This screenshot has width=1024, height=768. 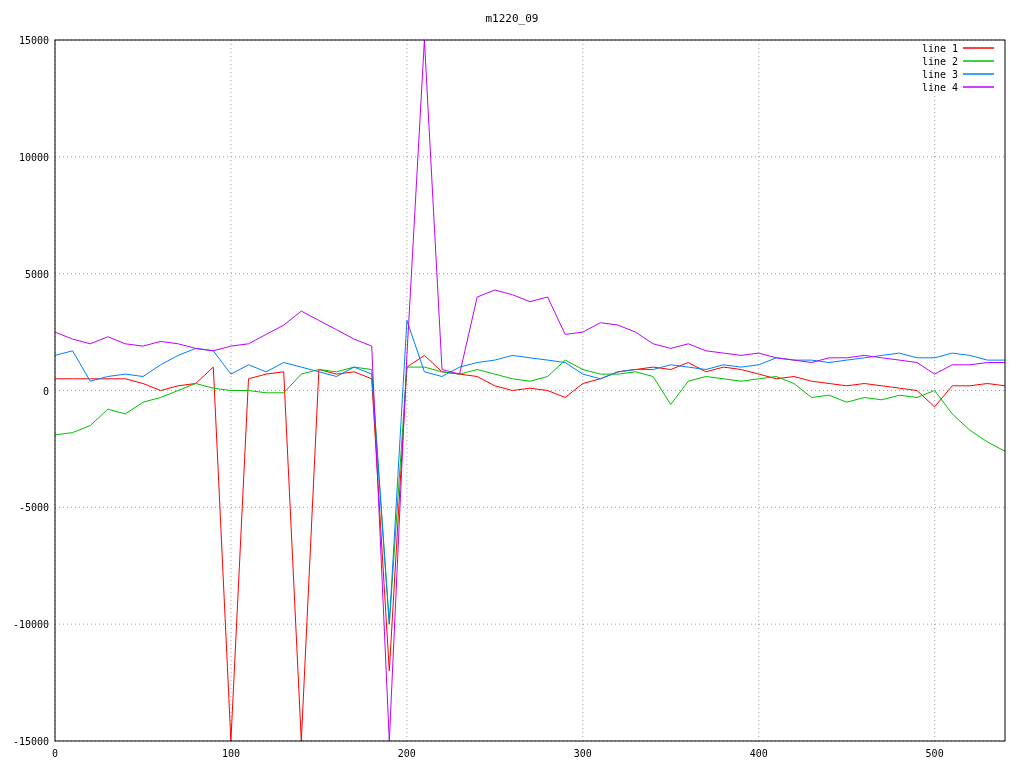 I want to click on y-tick-label: 0, so click(x=45, y=391).